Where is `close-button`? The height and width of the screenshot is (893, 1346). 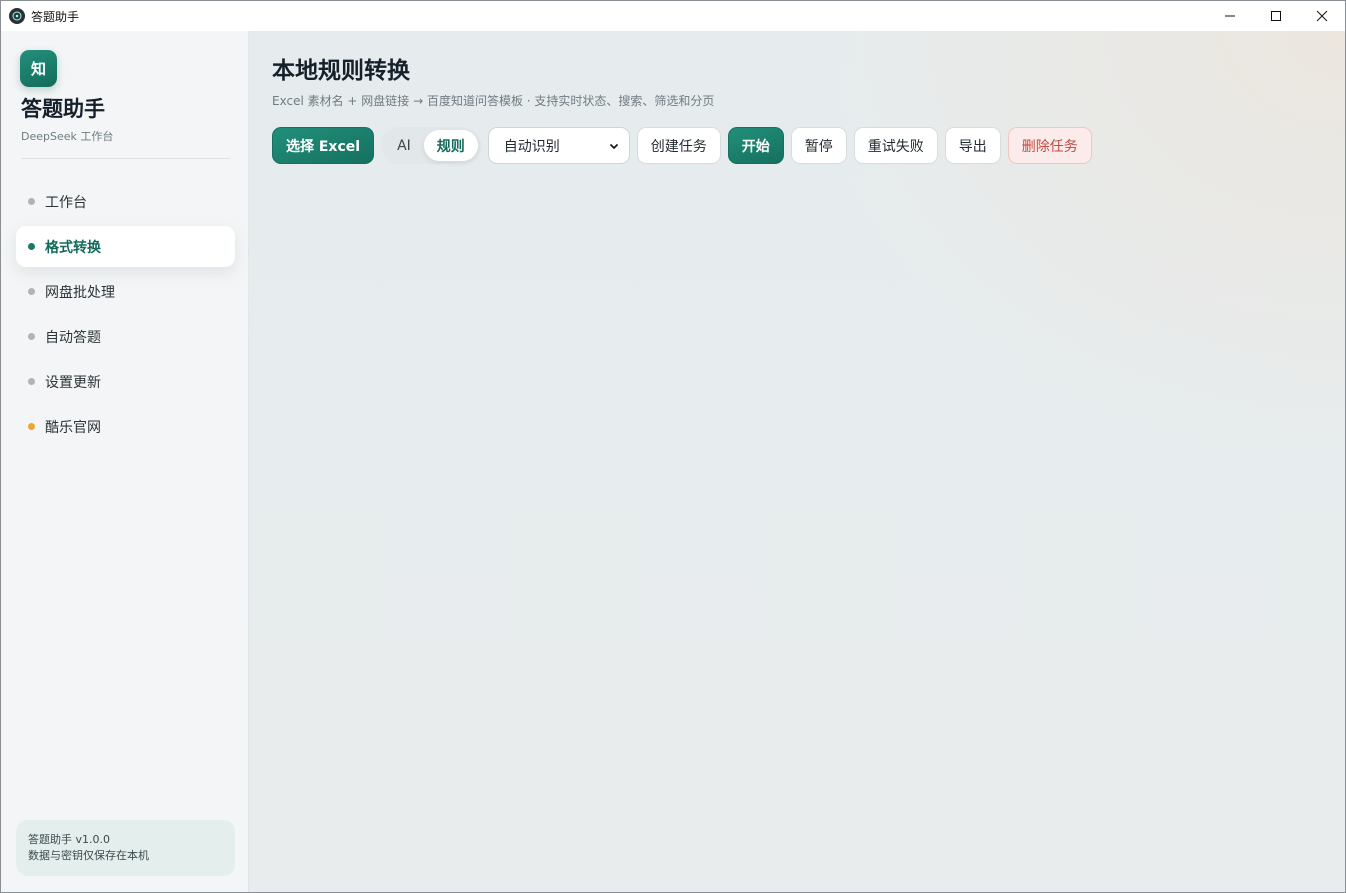
close-button is located at coordinates (1322, 16).